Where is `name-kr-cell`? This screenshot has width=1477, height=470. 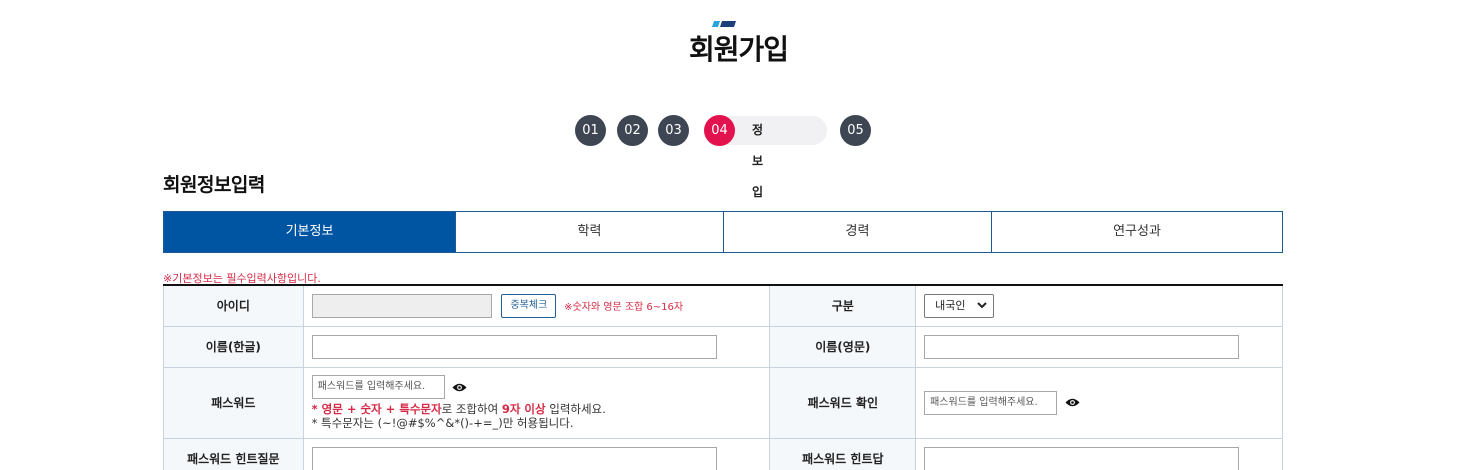
name-kr-cell is located at coordinates (536, 346).